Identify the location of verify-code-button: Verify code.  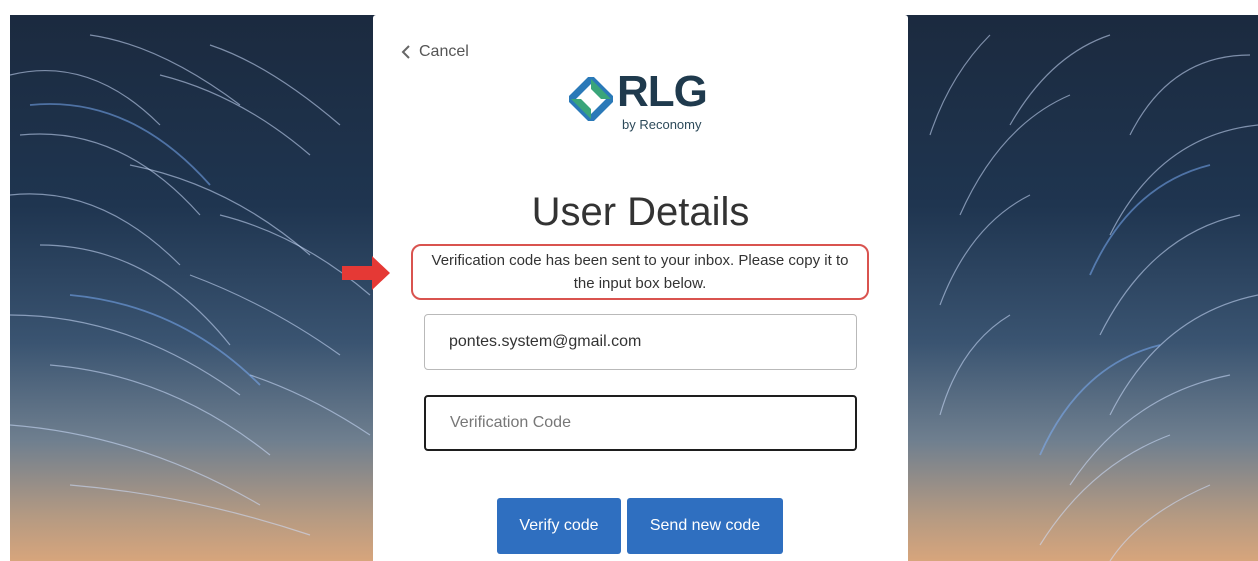
(559, 526).